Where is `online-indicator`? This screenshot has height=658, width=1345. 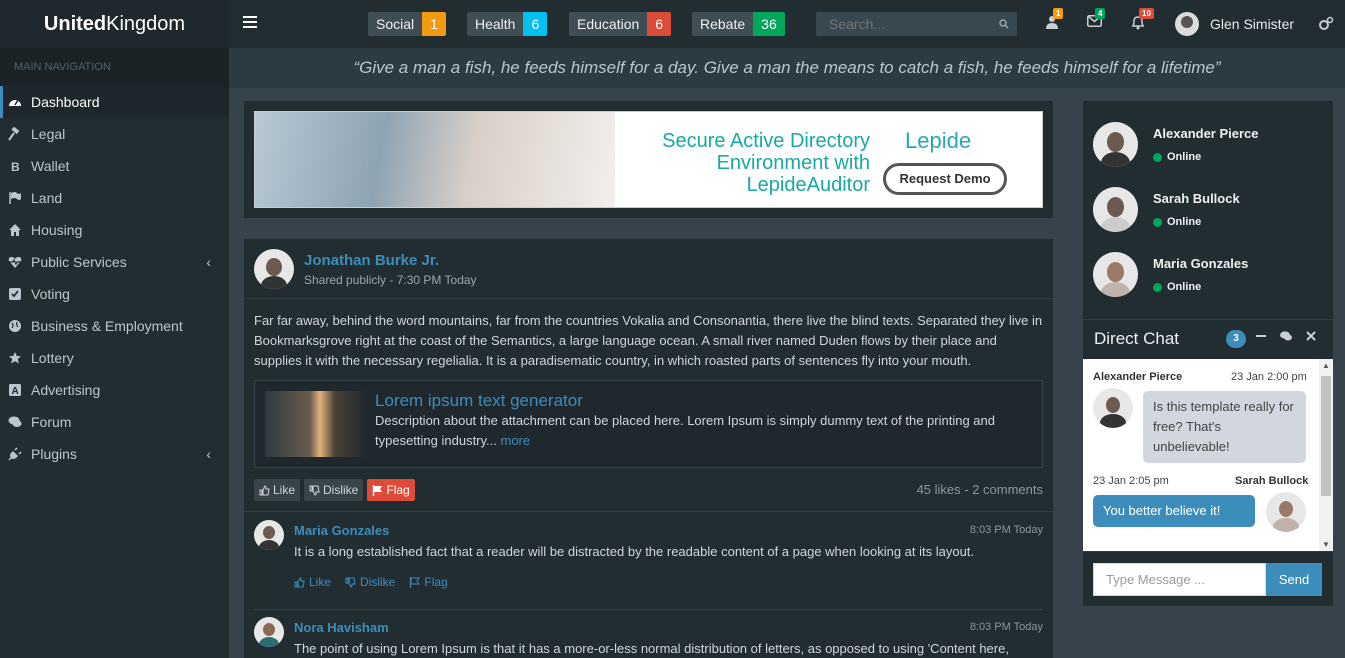 online-indicator is located at coordinates (1157, 157).